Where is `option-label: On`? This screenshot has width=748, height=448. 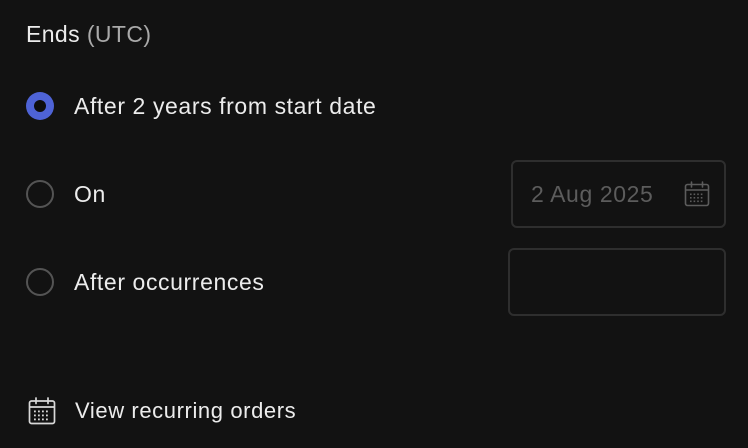
option-label: On is located at coordinates (90, 193).